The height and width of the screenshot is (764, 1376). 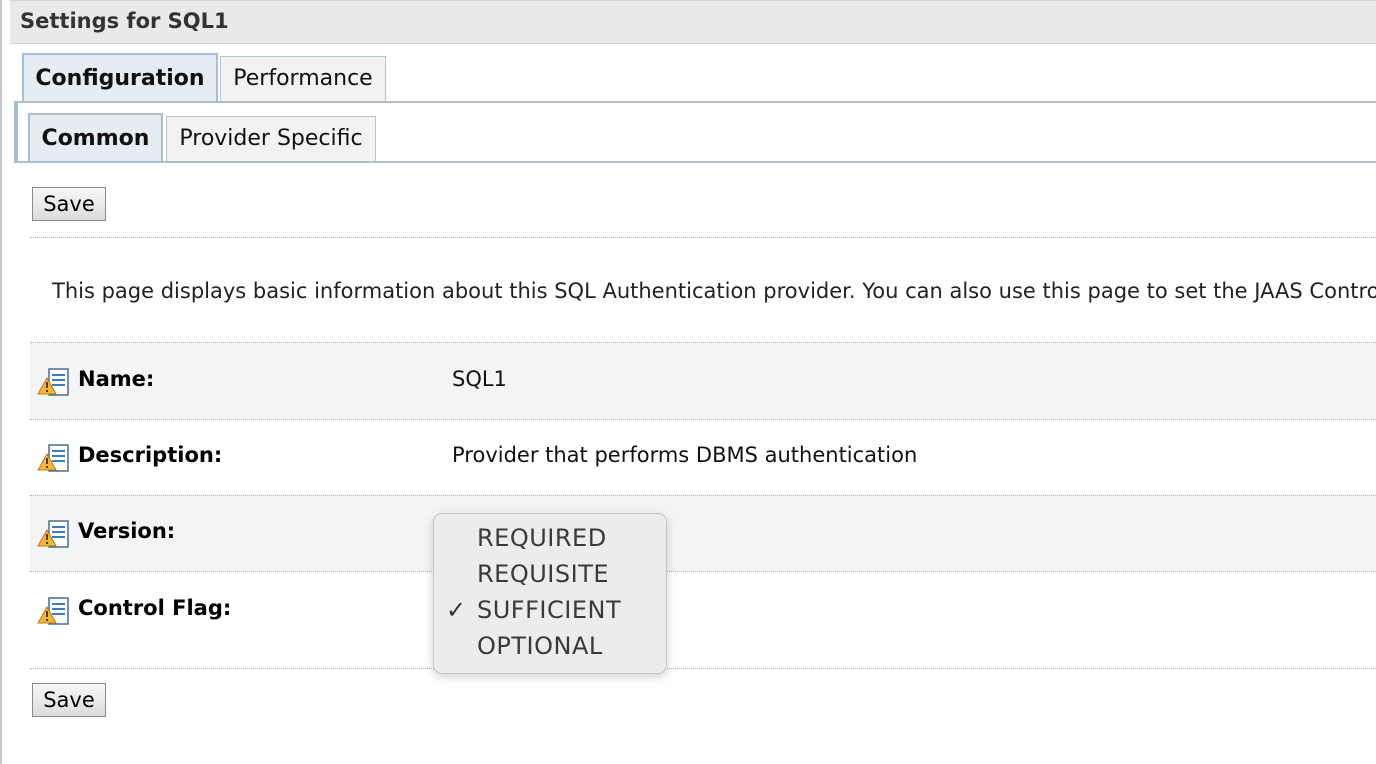 What do you see at coordinates (549, 610) in the screenshot?
I see `dropdown-option-sufficient: SUFFICIENT` at bounding box center [549, 610].